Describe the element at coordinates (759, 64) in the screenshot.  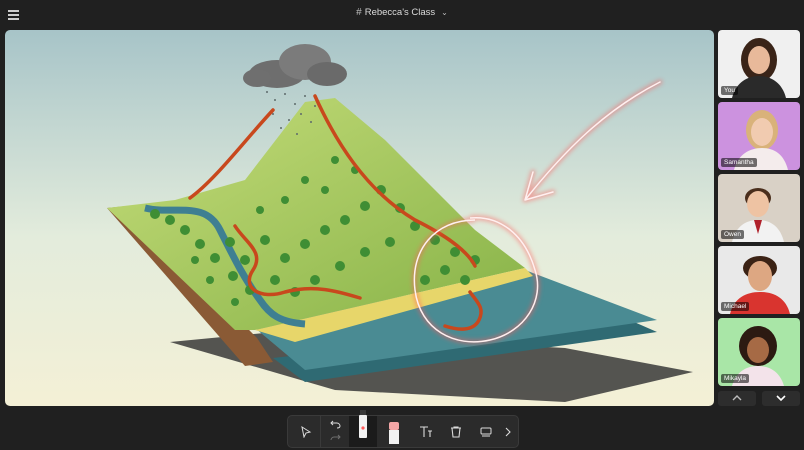
I see `participant-tile-you: You` at that location.